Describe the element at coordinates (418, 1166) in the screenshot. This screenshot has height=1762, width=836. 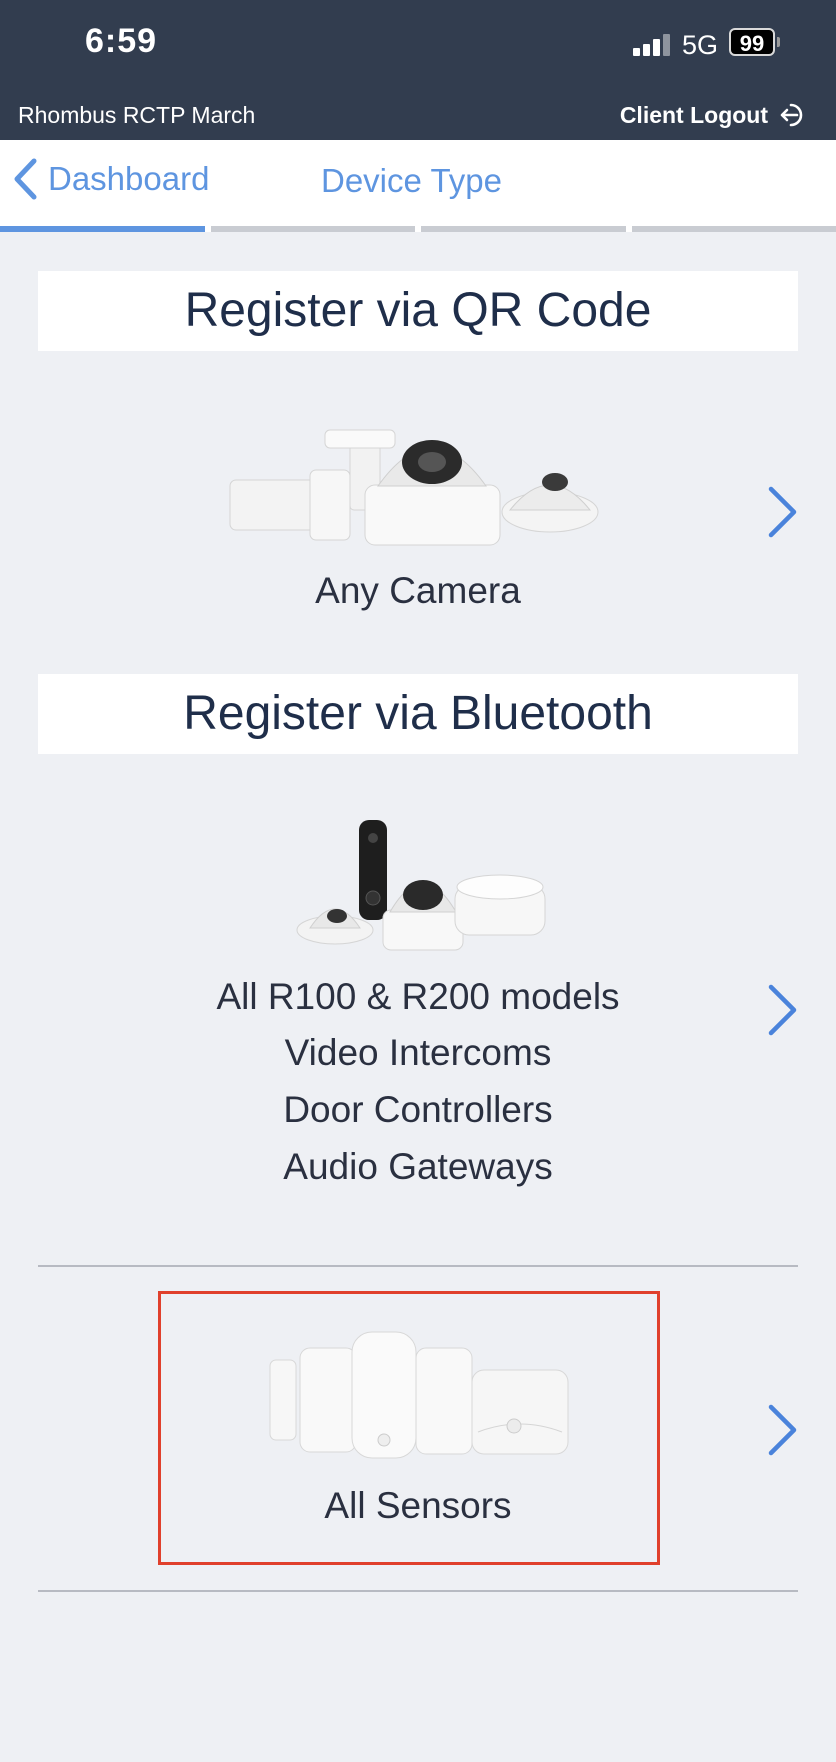
I see `bluetooth-line-4: Audio Gateways` at that location.